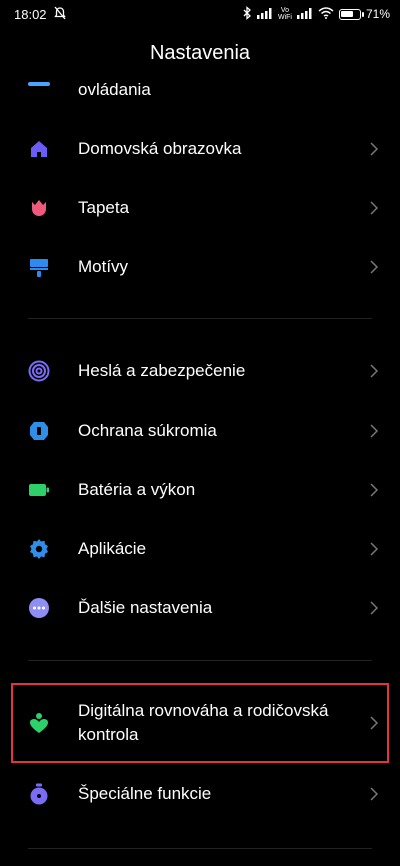  Describe the element at coordinates (30, 14) in the screenshot. I see `status-time: 18:02` at that location.